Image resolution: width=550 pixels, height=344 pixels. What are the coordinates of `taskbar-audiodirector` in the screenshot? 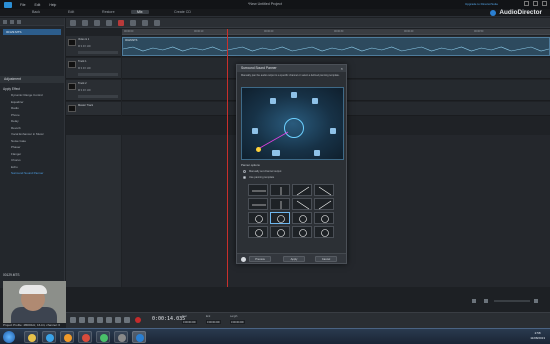 It's located at (139, 337).